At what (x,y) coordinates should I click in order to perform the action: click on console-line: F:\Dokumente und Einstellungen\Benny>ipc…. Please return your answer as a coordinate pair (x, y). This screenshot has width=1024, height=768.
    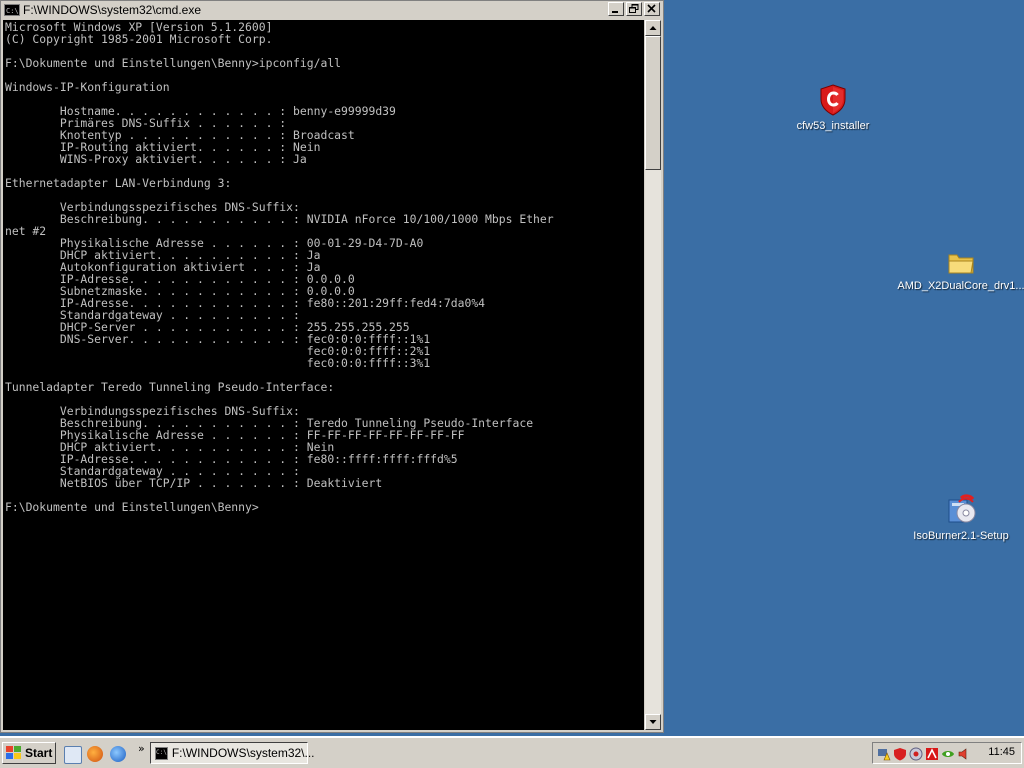
    Looking at the image, I should click on (173, 63).